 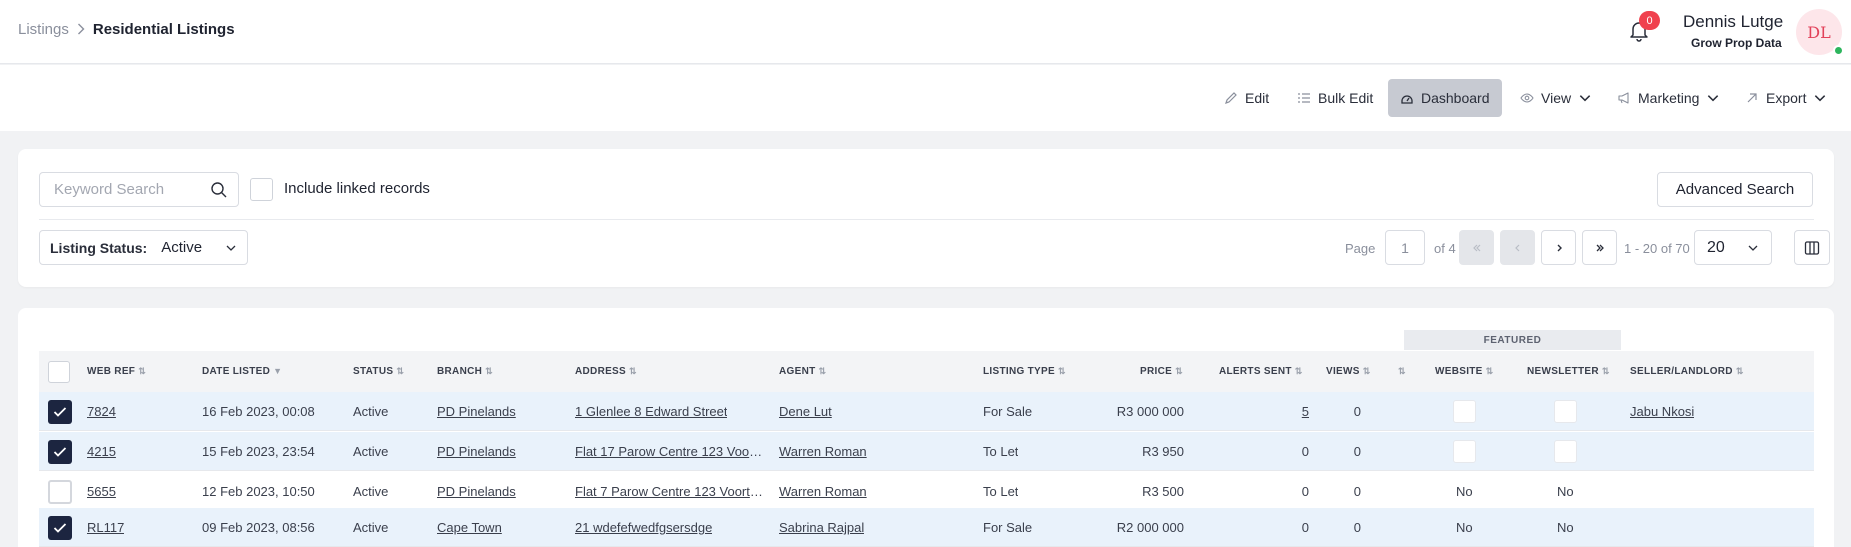 I want to click on page-total: of 4, so click(x=1445, y=248).